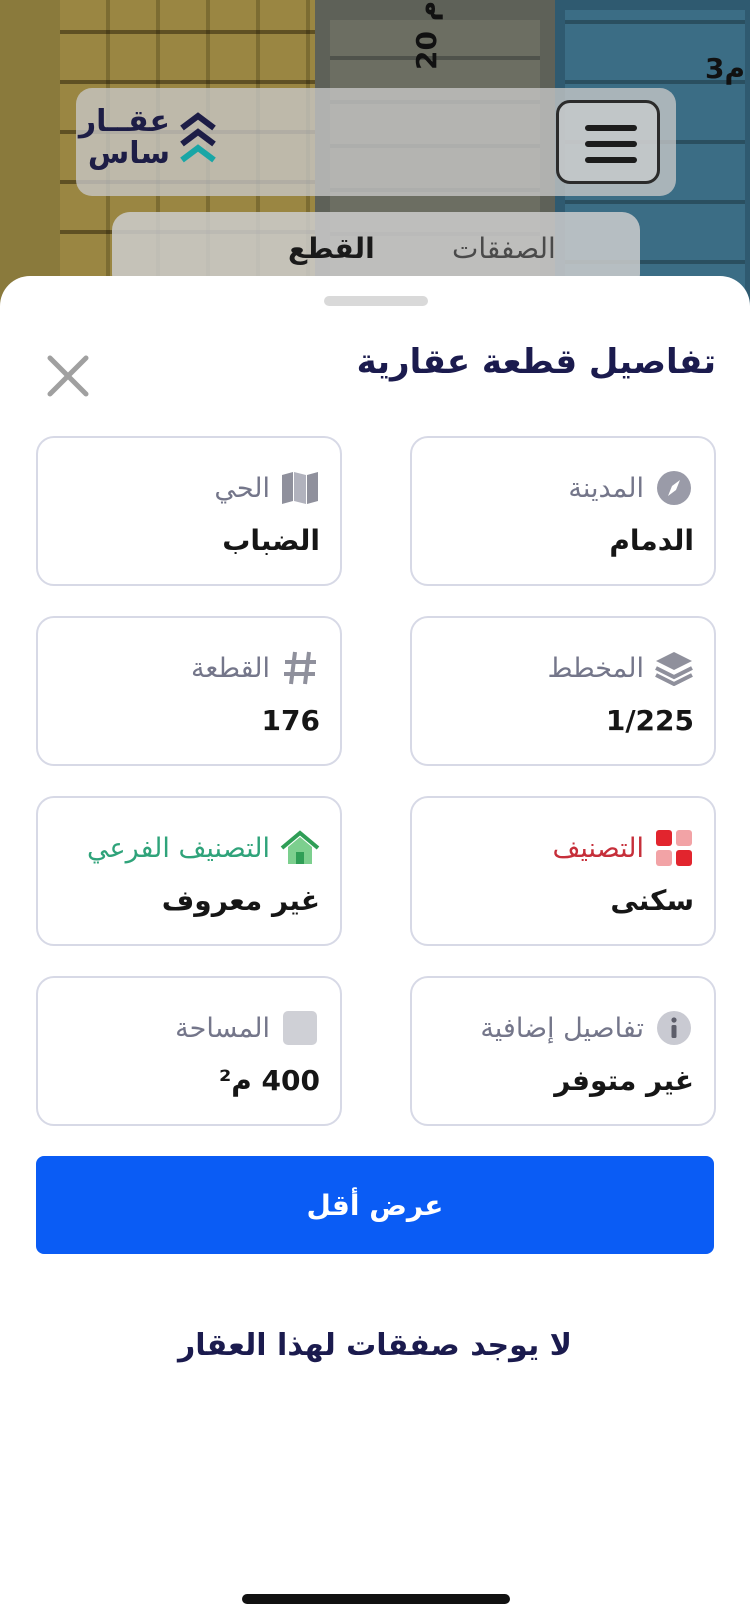 This screenshot has height=1624, width=750. Describe the element at coordinates (124, 121) in the screenshot. I see `logo-text-line: عقــار` at that location.